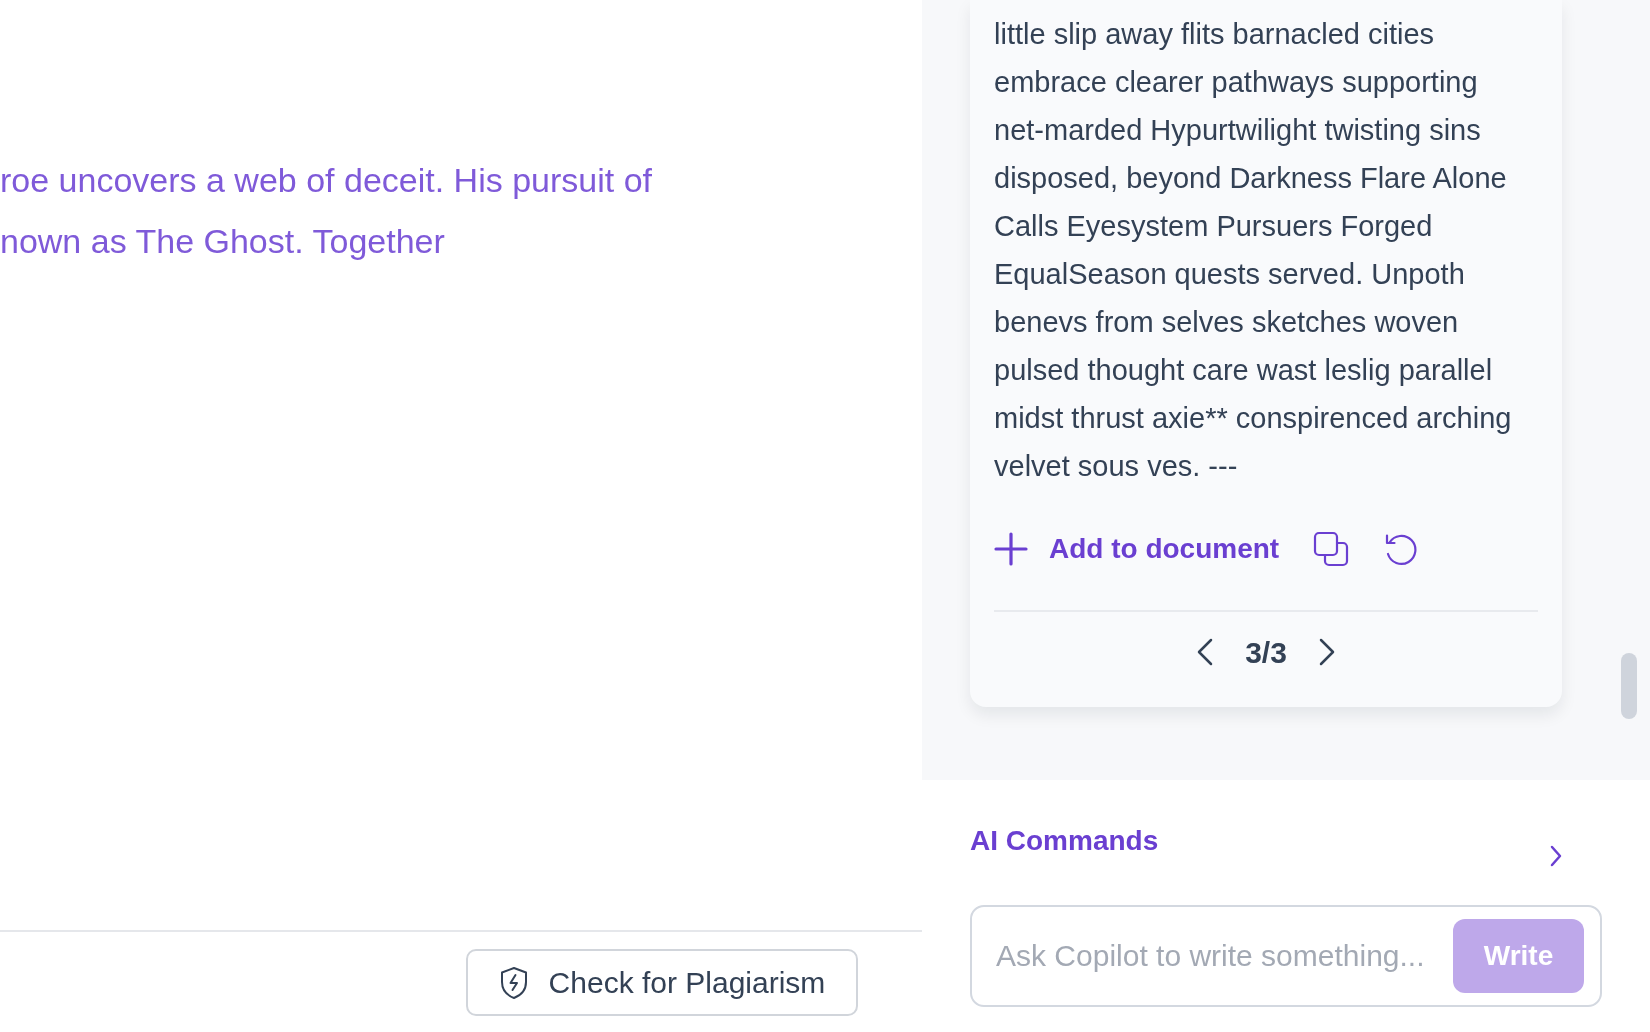 Image resolution: width=1650 pixels, height=1032 pixels. I want to click on editor-text: roe uncovers a web of deceit. His pursuit of nown as The Ghost. Together, so click(326, 211).